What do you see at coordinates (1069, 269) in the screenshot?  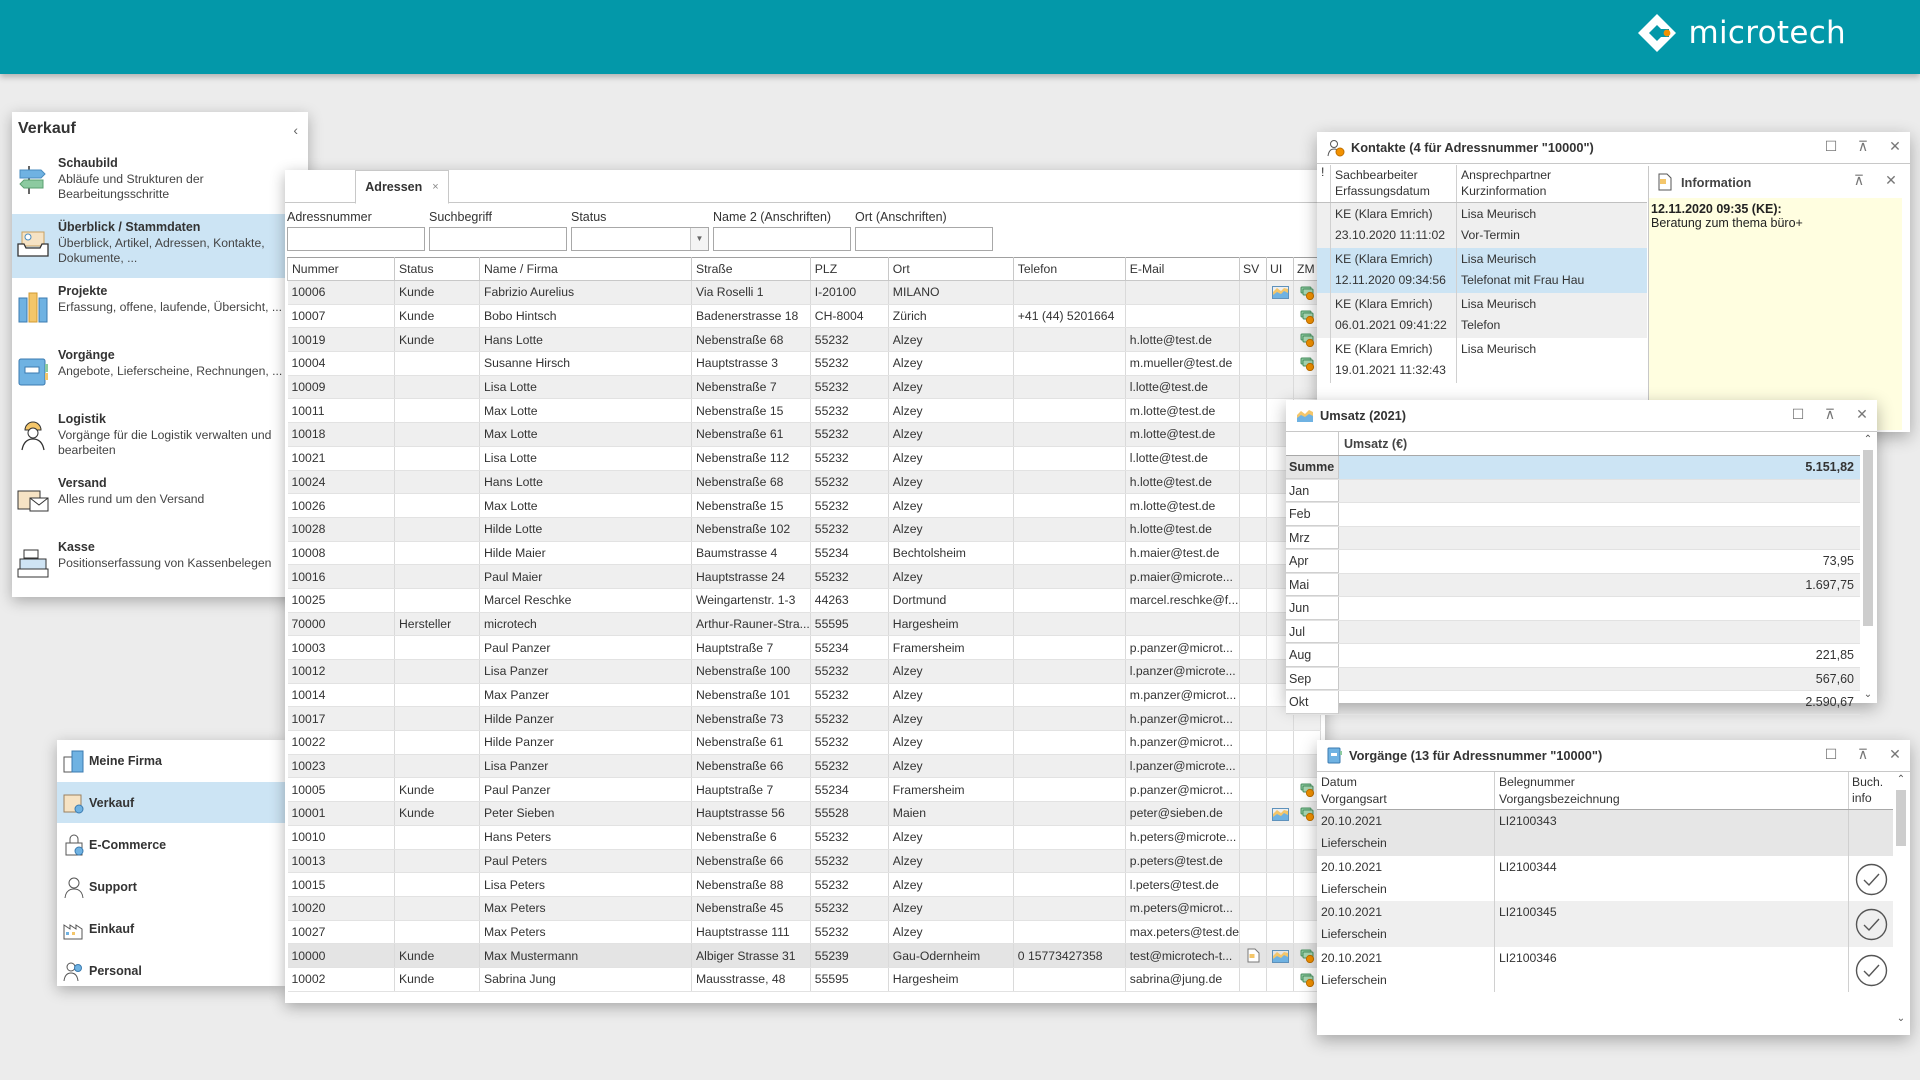 I see `column-header: Telefon` at bounding box center [1069, 269].